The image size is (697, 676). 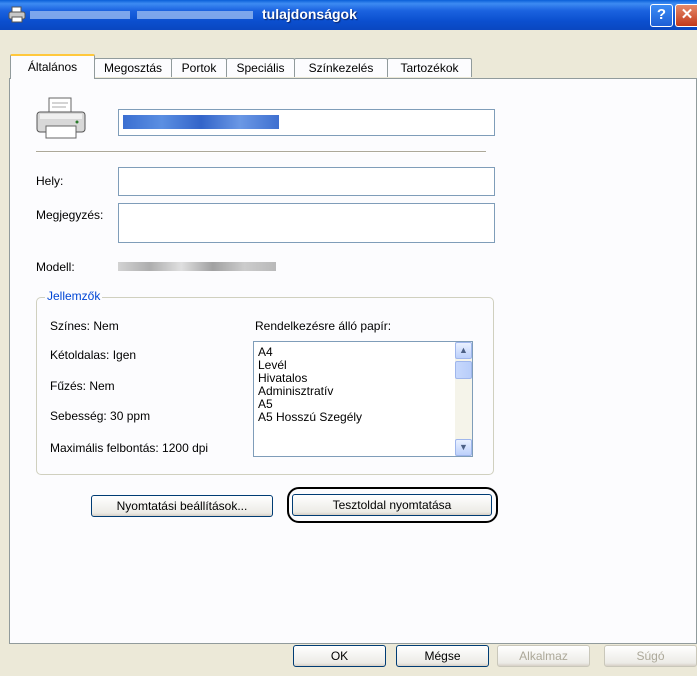 What do you see at coordinates (50, 181) in the screenshot?
I see `location-label: Hely:` at bounding box center [50, 181].